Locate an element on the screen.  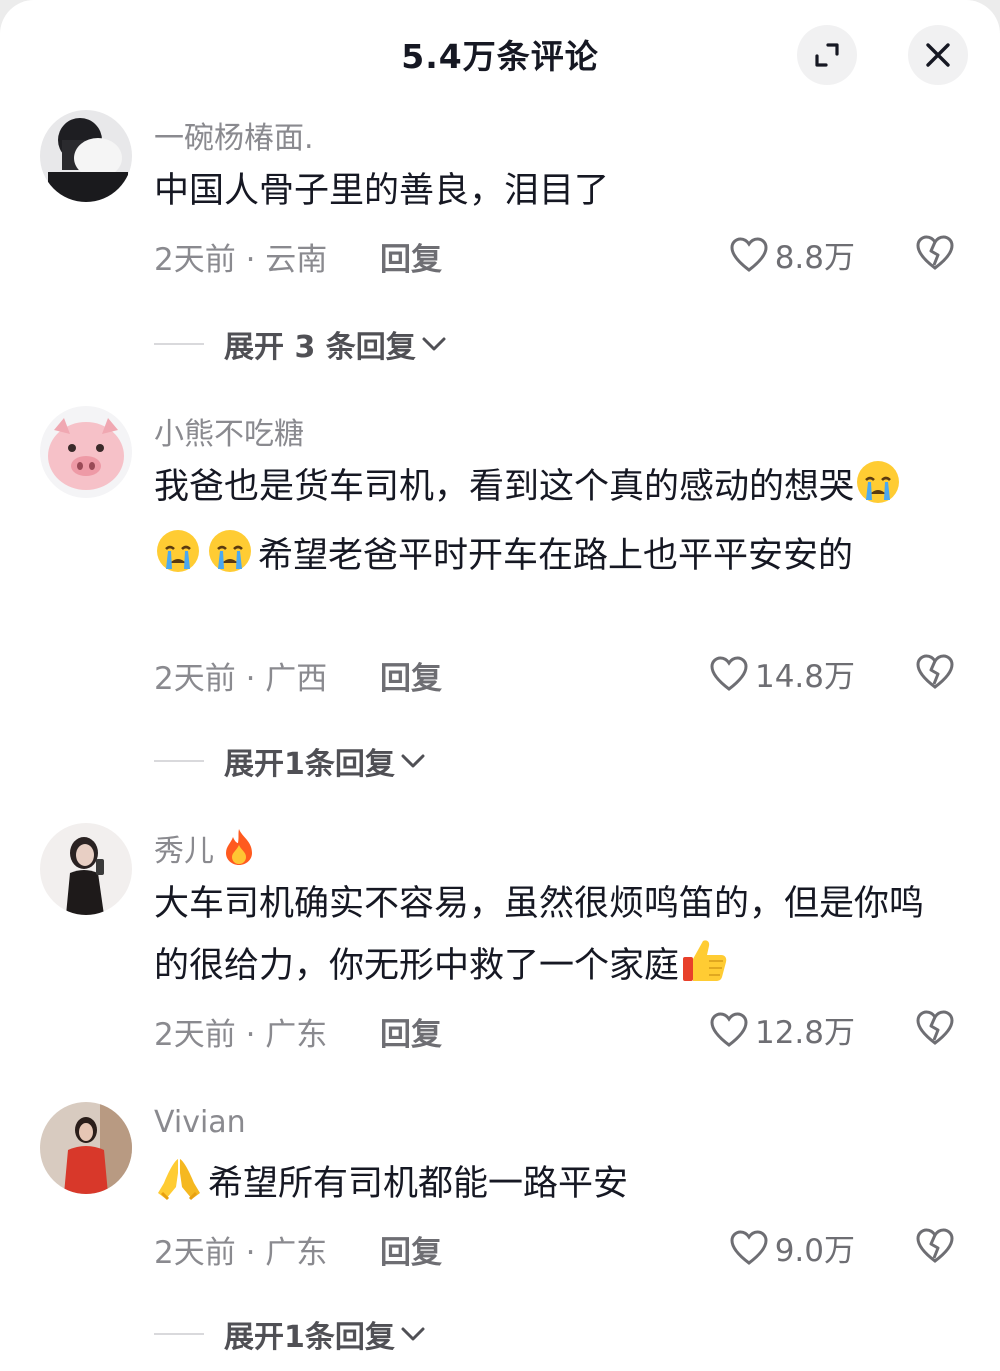
comment-text: 大车司机确实不容易，虽然很烦鸣笛的，但是你鸣的很给力，你无形中救了一个家庭 is located at coordinates (554, 939).